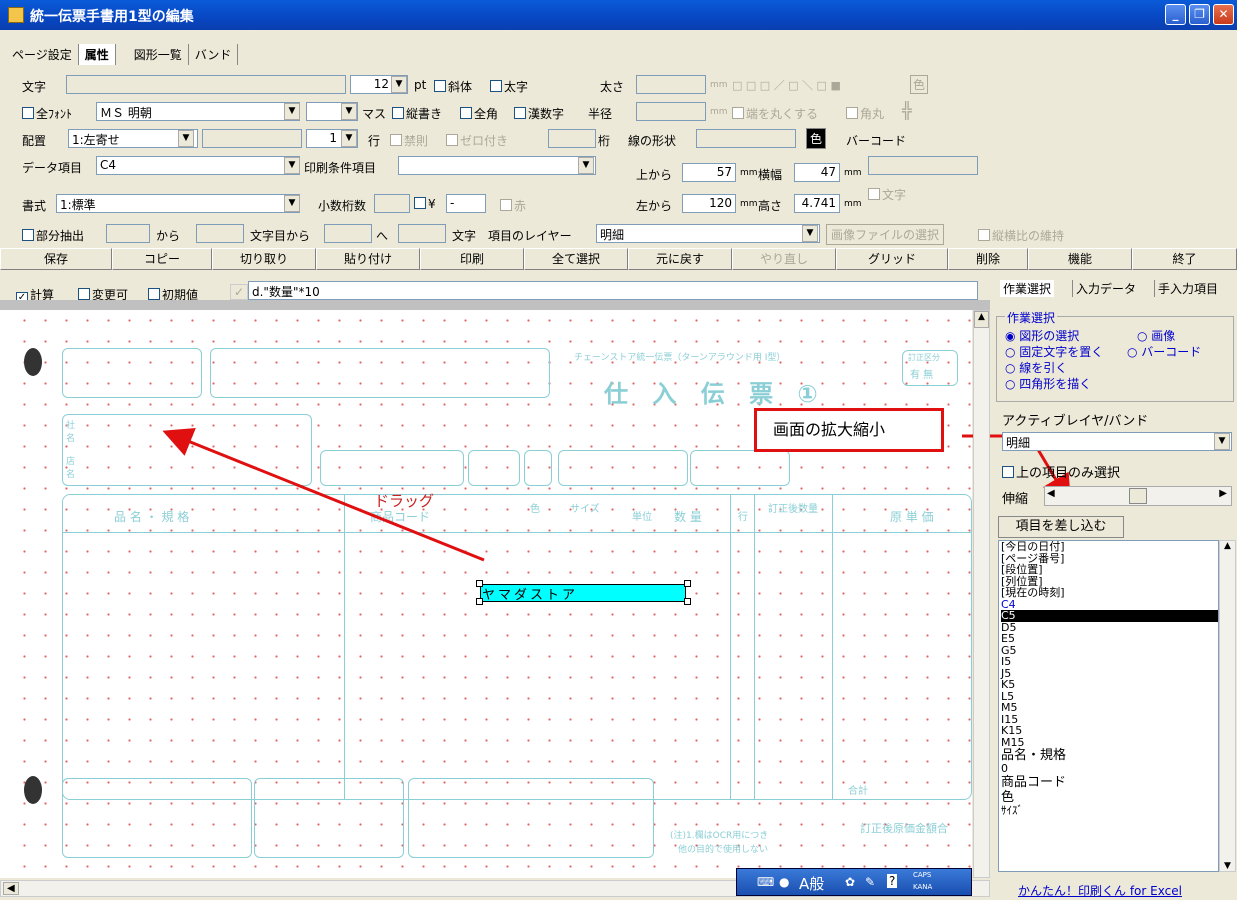  I want to click on font-size-dropdown: ▼, so click(399, 84).